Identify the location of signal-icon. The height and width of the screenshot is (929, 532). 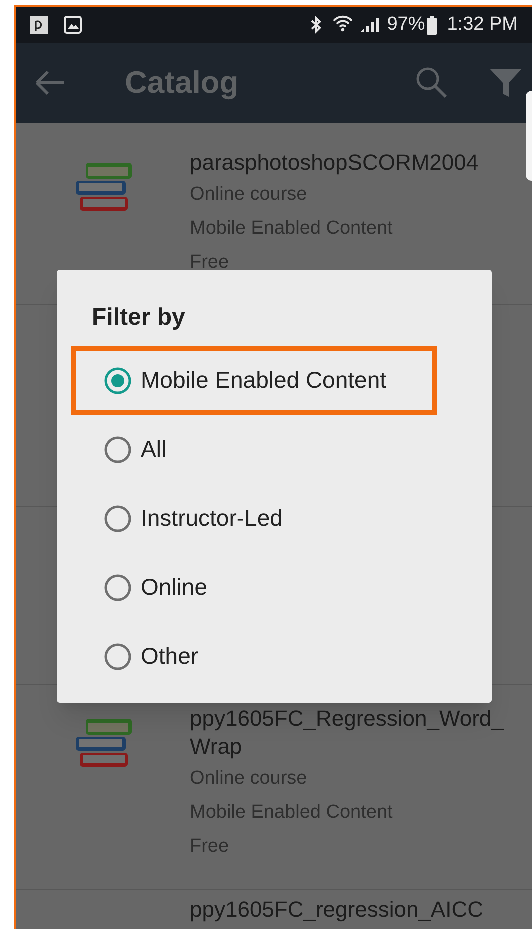
(369, 25).